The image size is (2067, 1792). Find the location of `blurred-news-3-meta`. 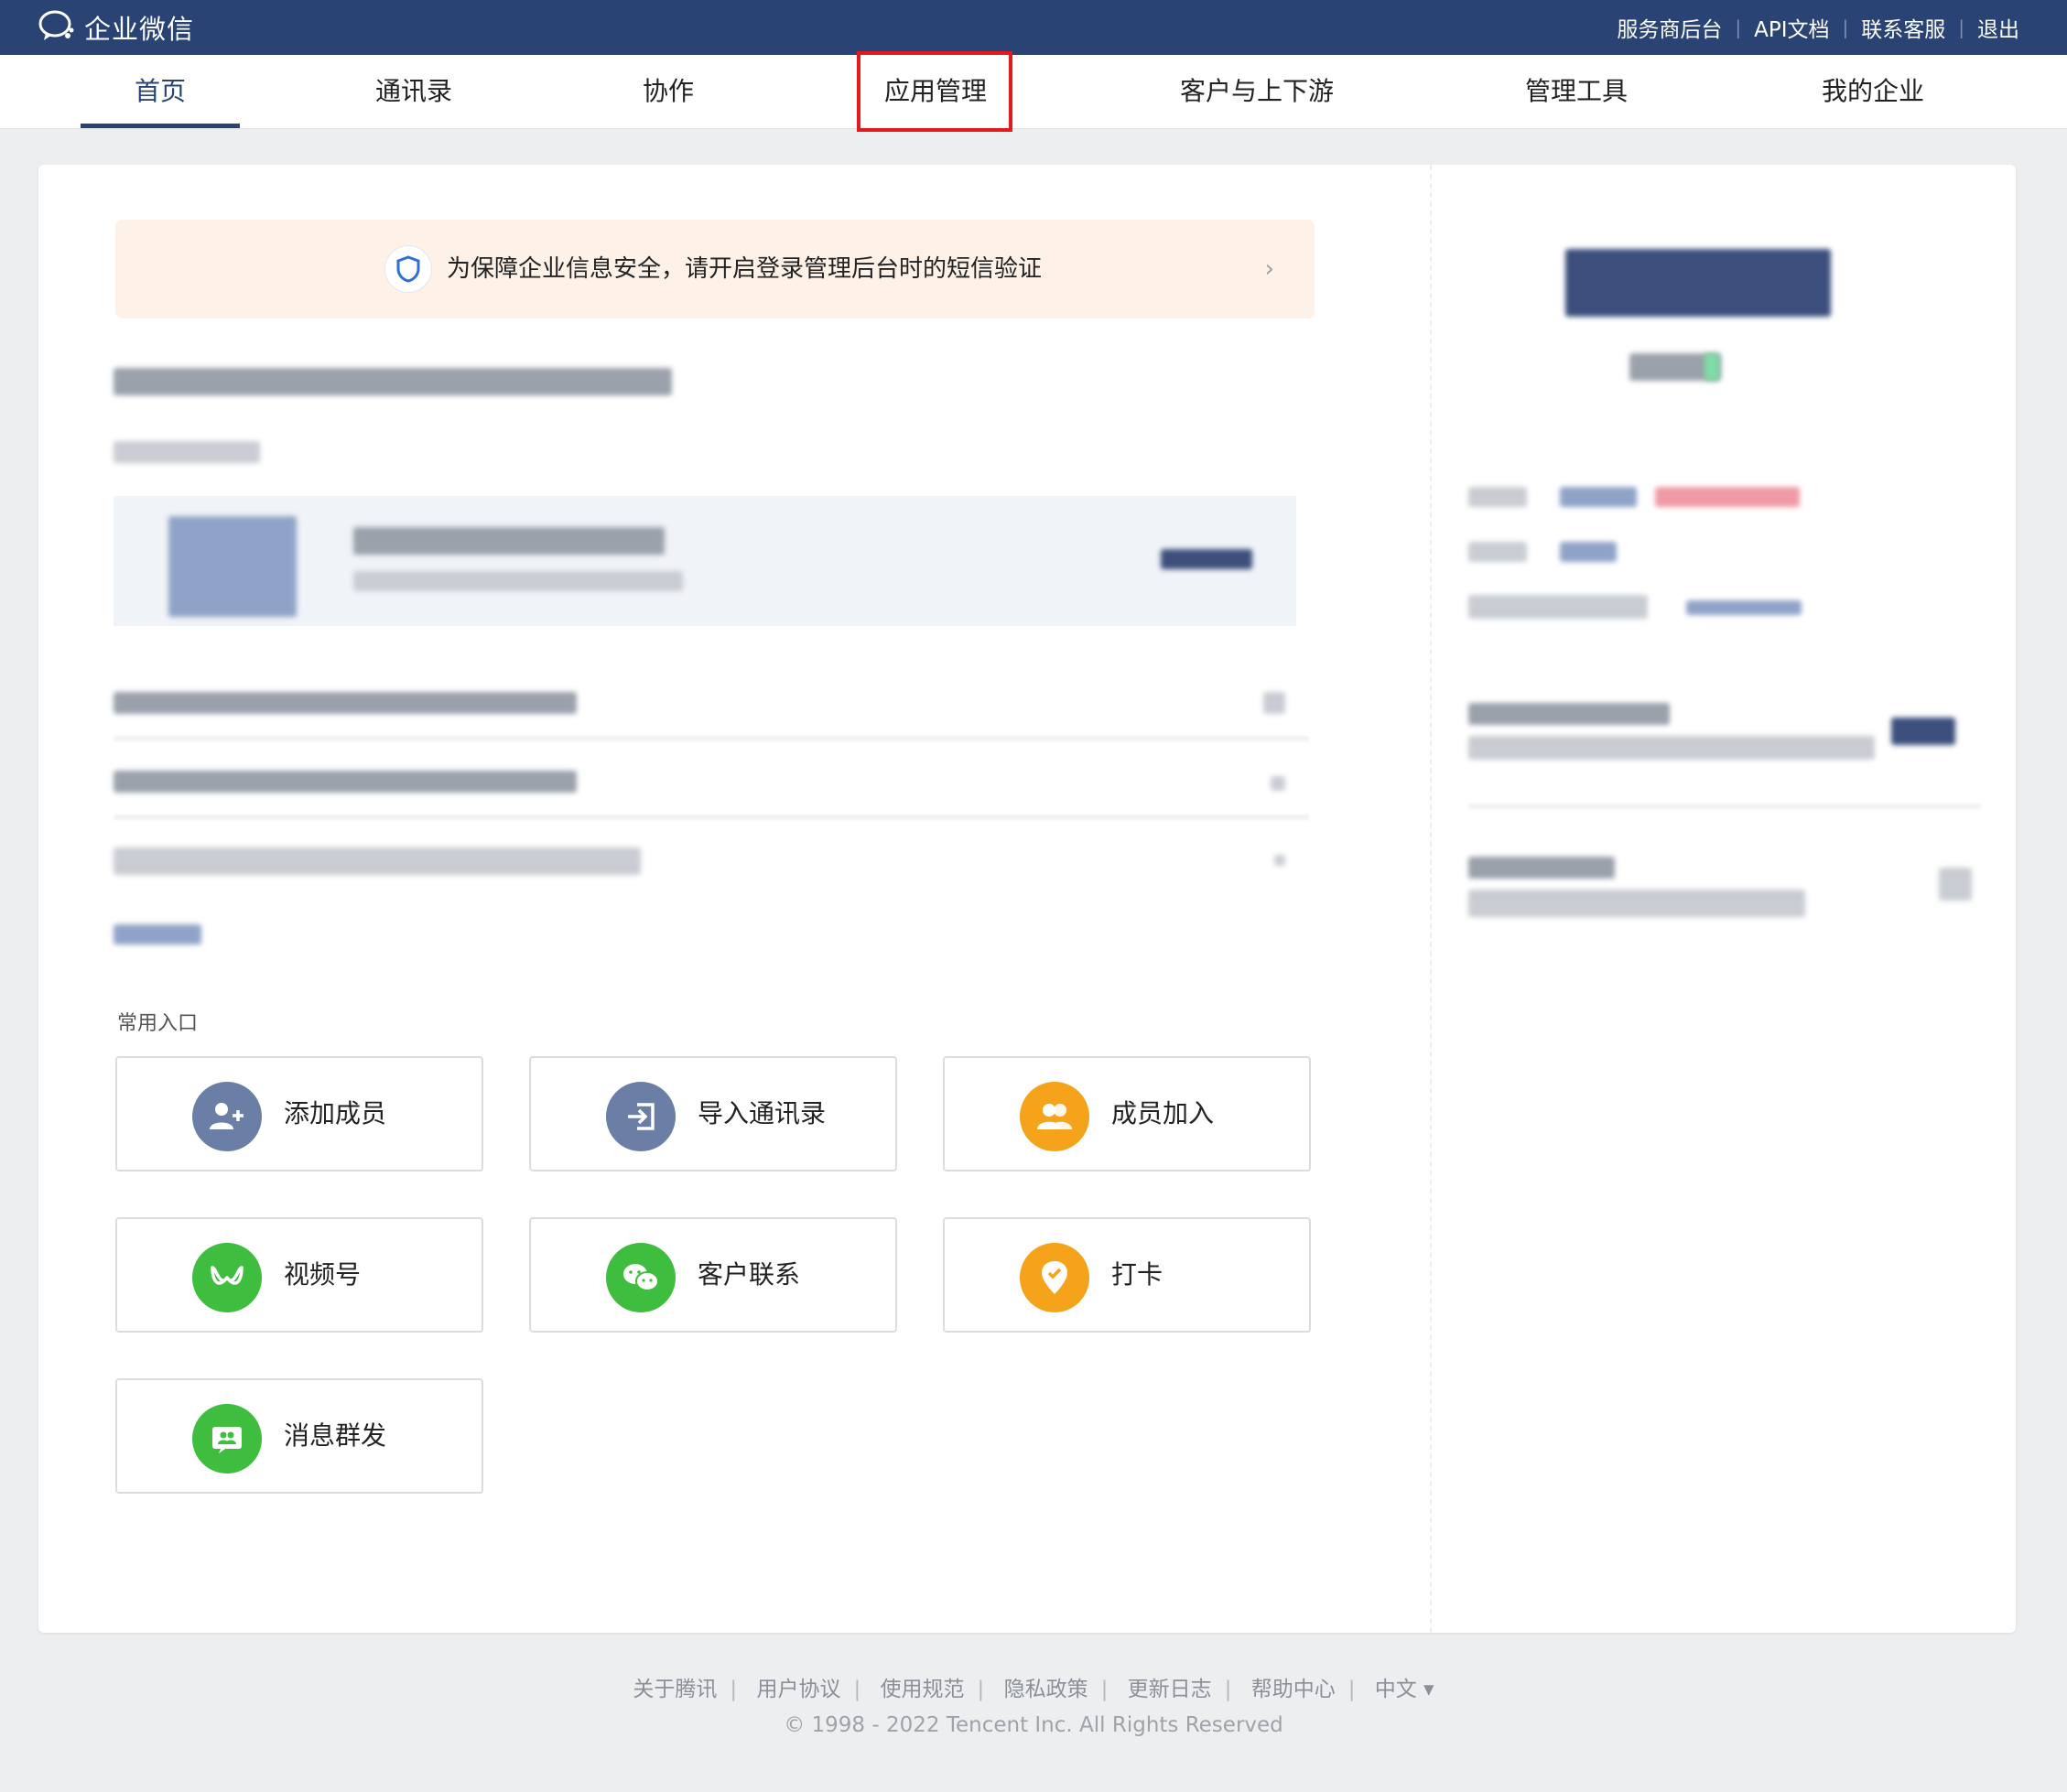

blurred-news-3-meta is located at coordinates (1279, 861).